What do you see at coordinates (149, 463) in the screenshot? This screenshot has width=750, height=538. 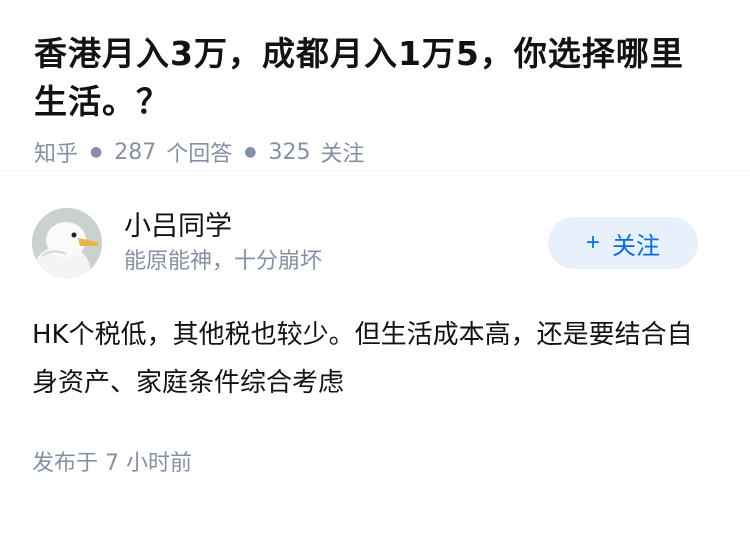 I see `publish-time-value: 7 小时前` at bounding box center [149, 463].